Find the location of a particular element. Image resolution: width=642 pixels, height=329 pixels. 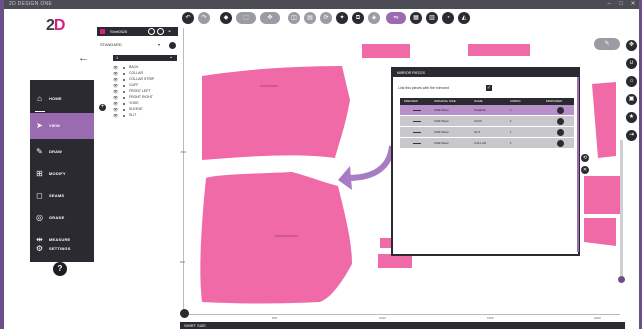

dropdown-caret-icon: ▾ is located at coordinates (159, 44).